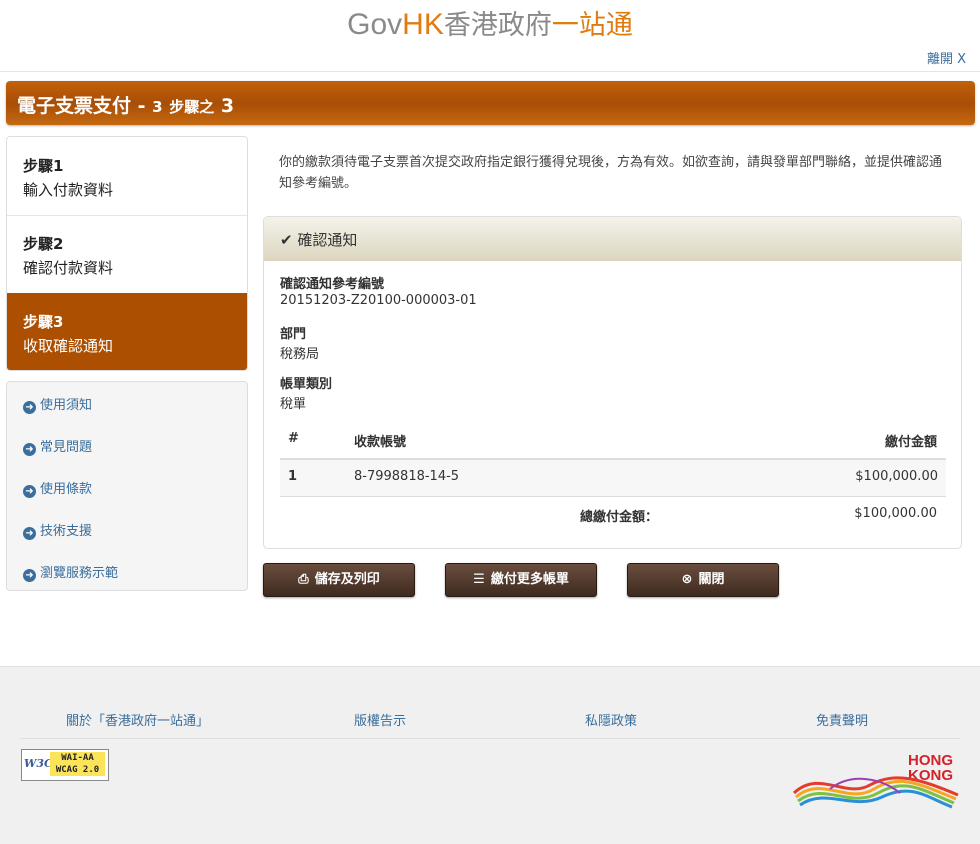 The image size is (980, 844). Describe the element at coordinates (79, 573) in the screenshot. I see `link-label: 瀏覽服務示範` at that location.